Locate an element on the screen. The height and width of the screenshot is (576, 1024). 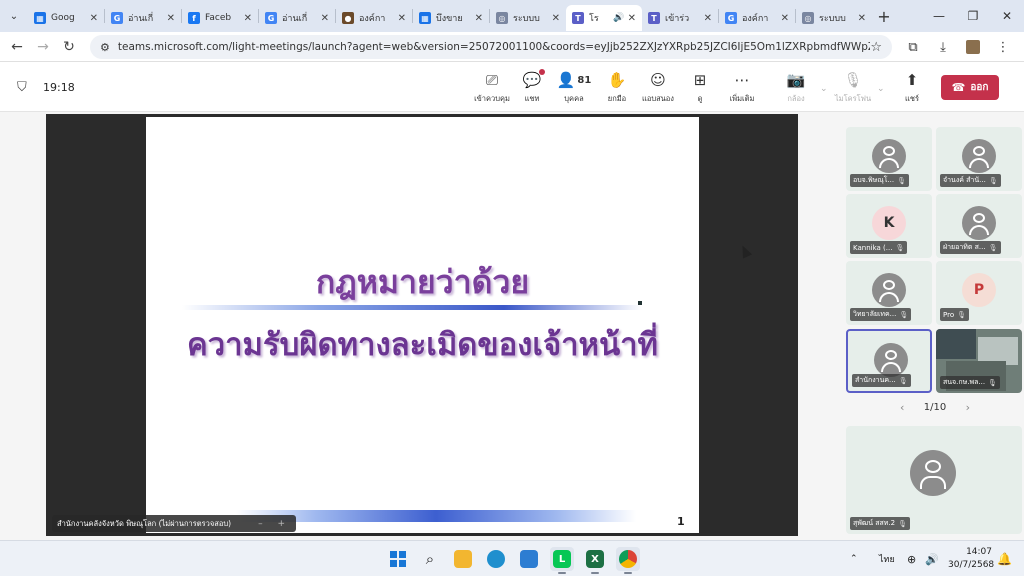
share-icon: ⬆ is located at coordinates (912, 80).